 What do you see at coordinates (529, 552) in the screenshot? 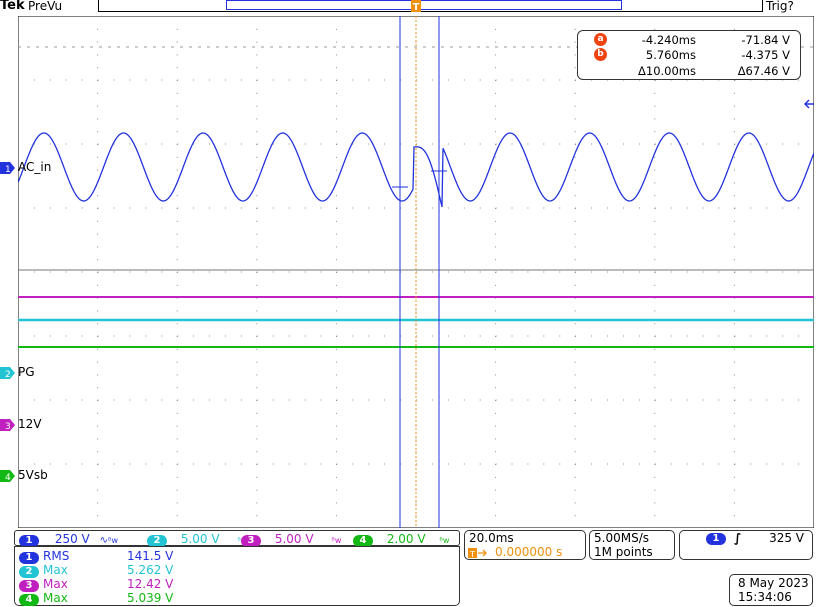
I see `timebase-position: 0.000000 s` at bounding box center [529, 552].